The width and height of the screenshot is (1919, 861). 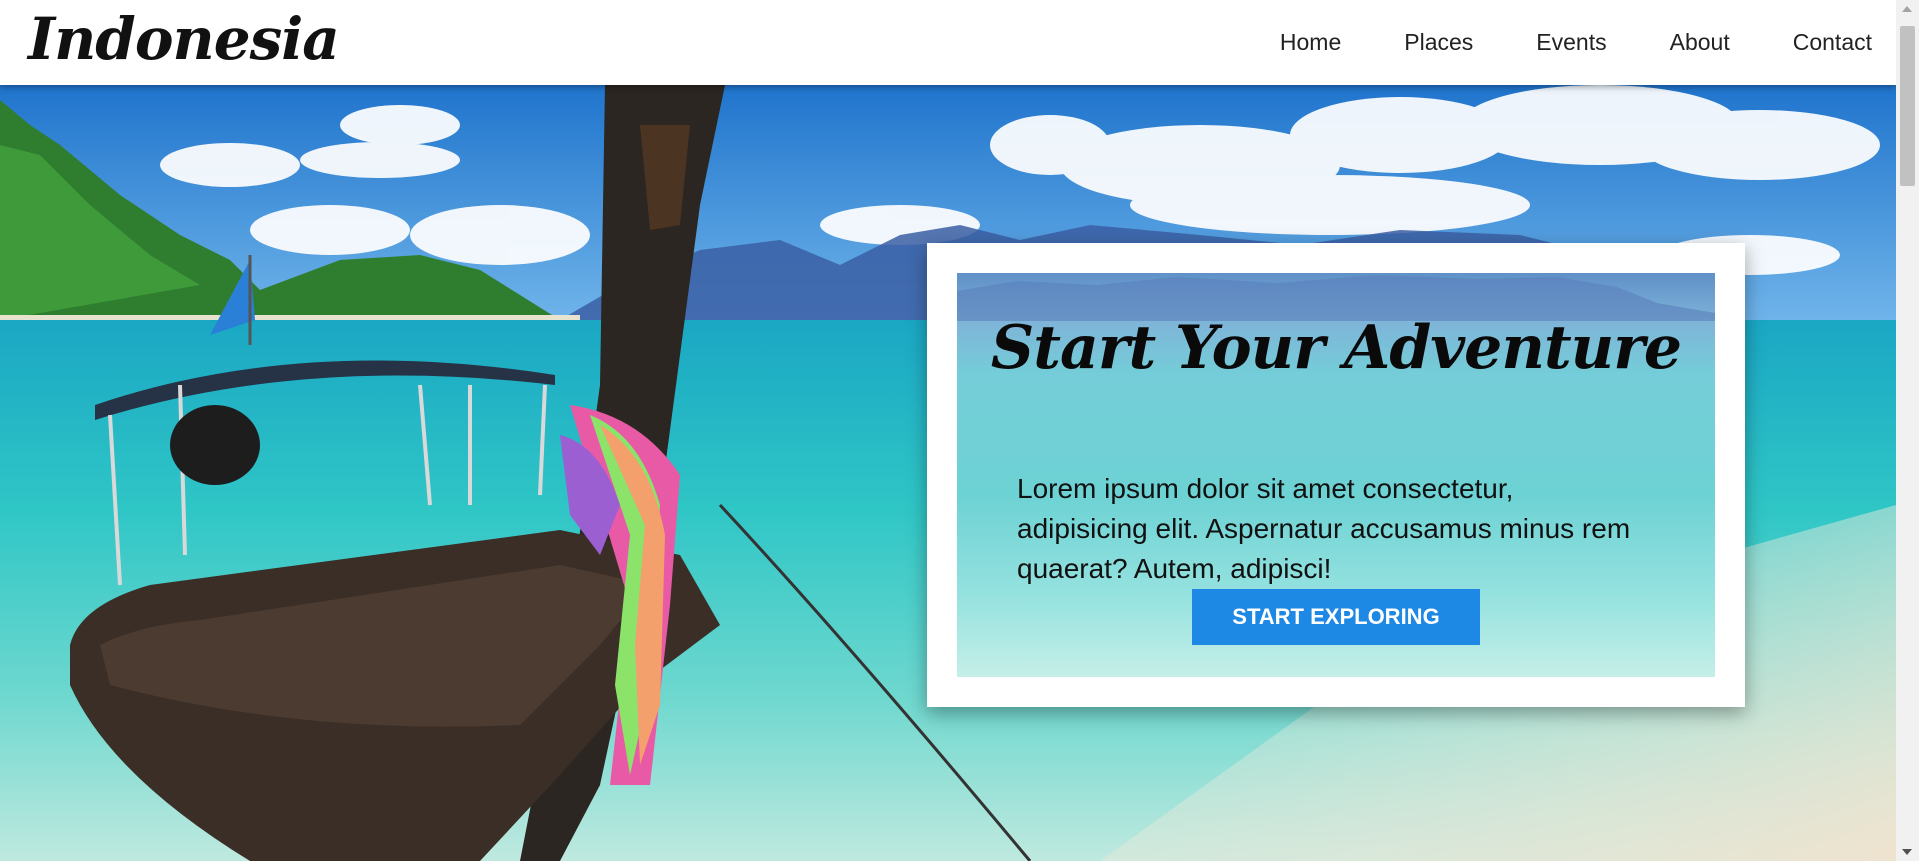 I want to click on nav-home-link: Home, so click(x=1310, y=42).